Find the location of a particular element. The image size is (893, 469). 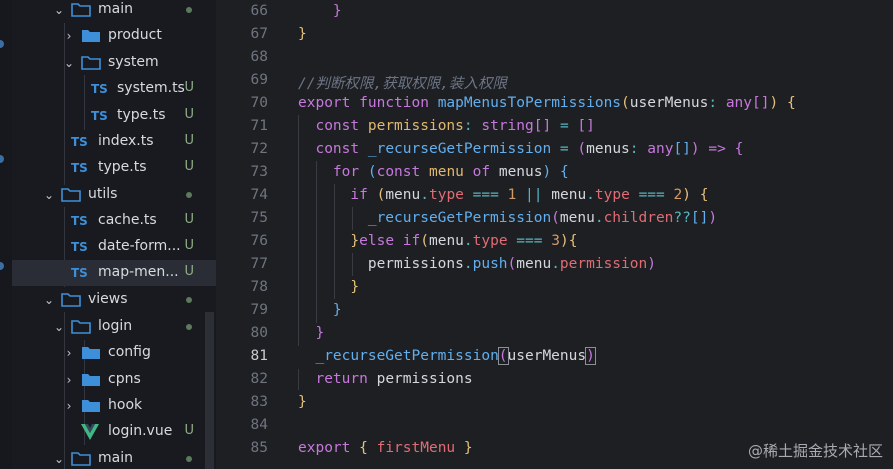

tree-item-label: type.ts is located at coordinates (141, 115).